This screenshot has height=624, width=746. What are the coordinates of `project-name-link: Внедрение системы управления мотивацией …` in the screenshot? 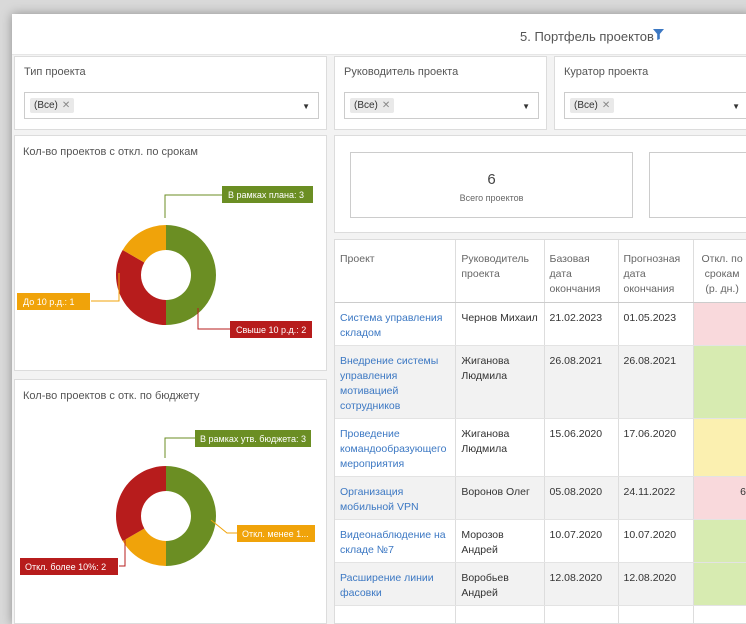 It's located at (395, 382).